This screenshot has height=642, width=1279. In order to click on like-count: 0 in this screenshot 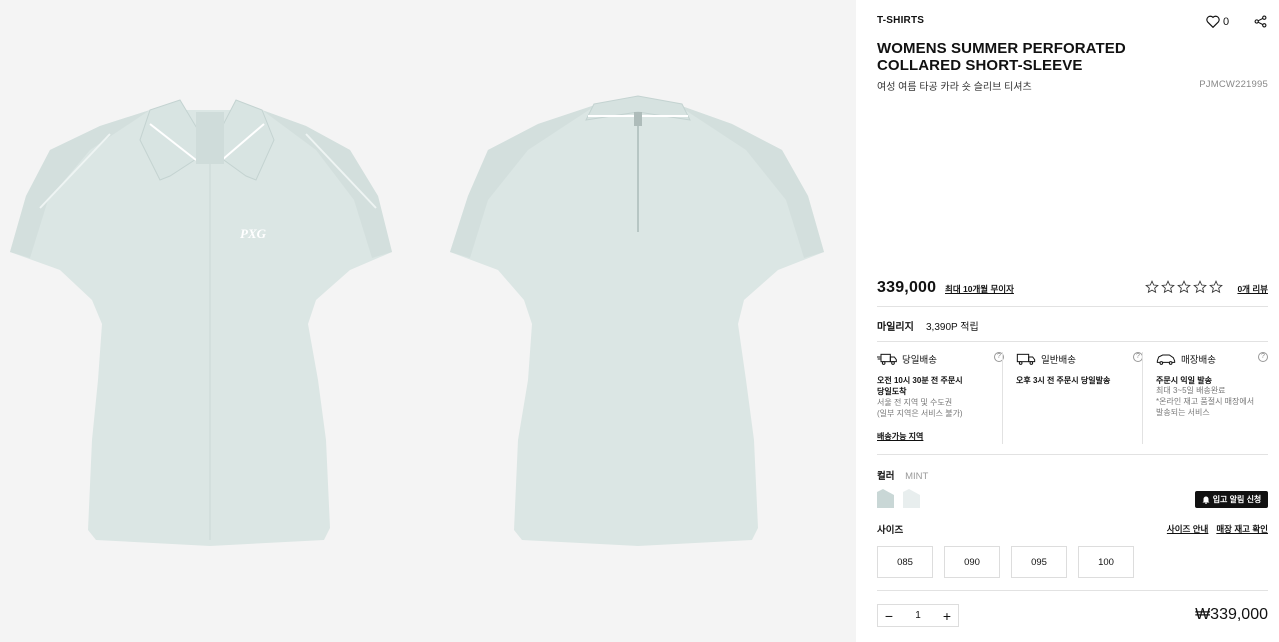, I will do `click(1226, 21)`.